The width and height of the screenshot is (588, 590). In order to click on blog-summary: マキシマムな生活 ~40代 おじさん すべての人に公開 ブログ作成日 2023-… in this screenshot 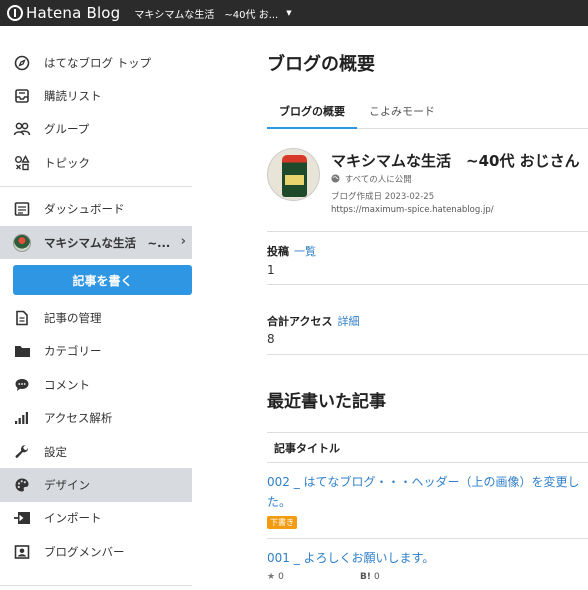, I will do `click(427, 188)`.